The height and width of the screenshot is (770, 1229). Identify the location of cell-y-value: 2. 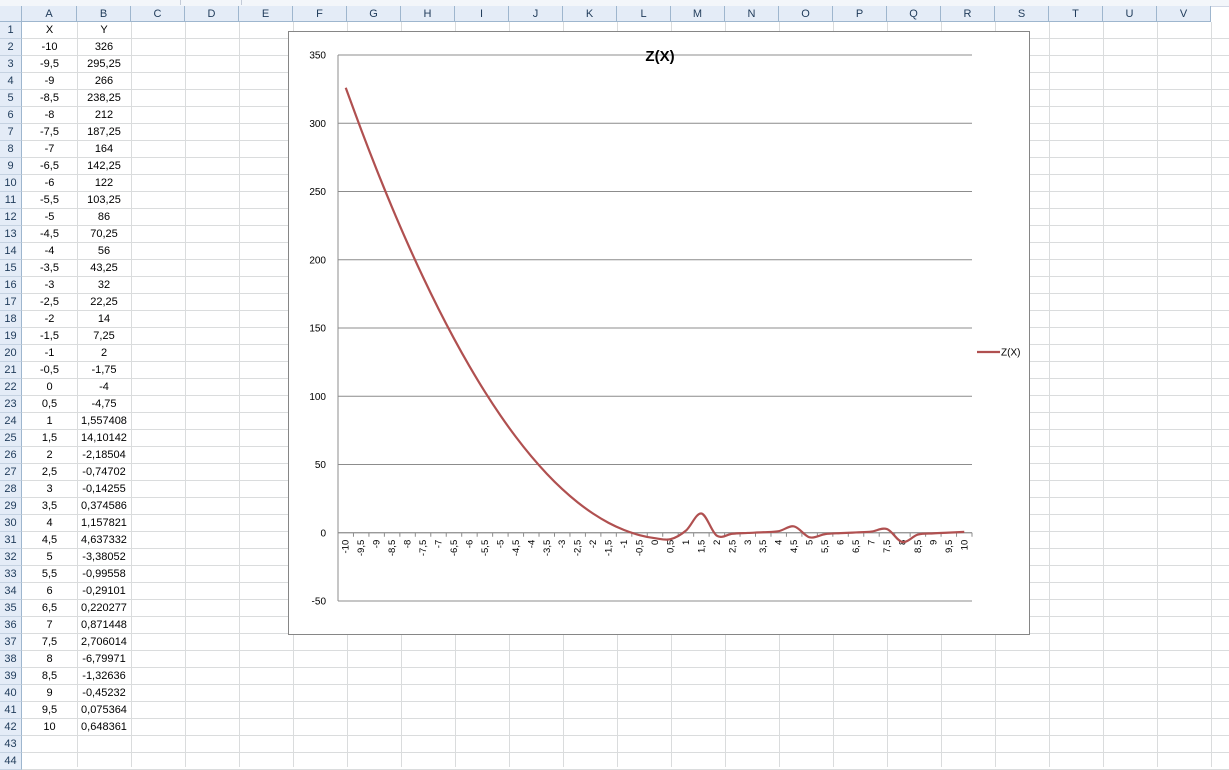
(104, 353).